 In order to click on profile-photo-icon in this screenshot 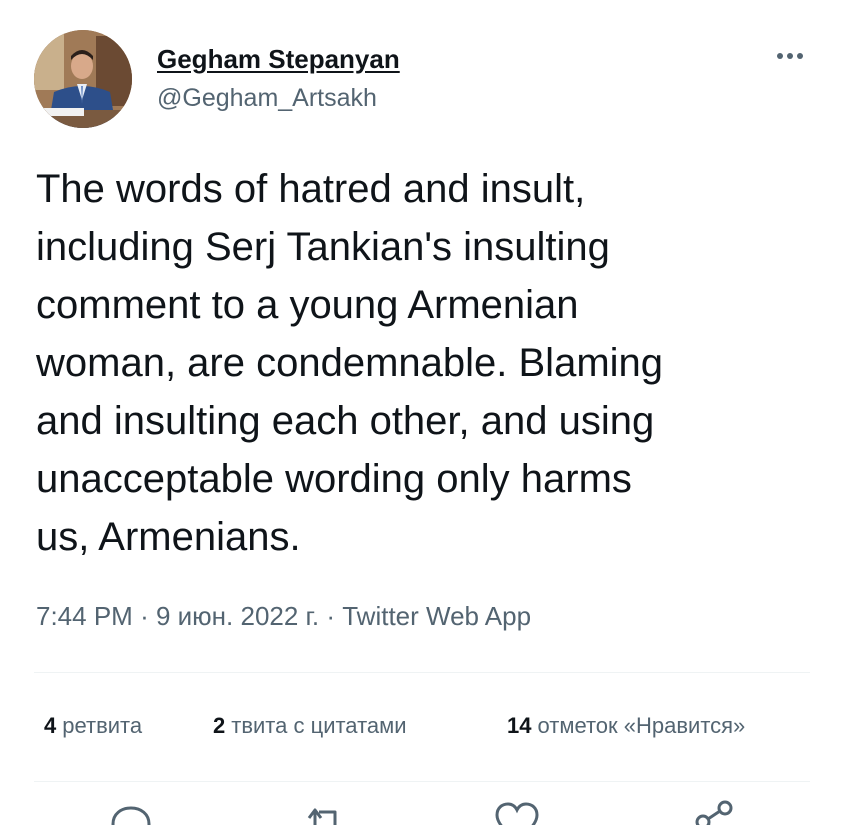, I will do `click(83, 79)`.